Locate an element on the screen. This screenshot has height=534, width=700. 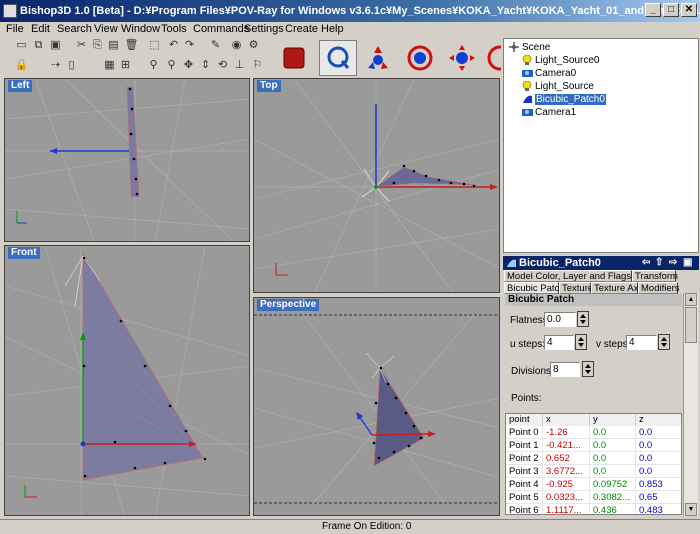
more-mode-button is located at coordinates (493, 58).